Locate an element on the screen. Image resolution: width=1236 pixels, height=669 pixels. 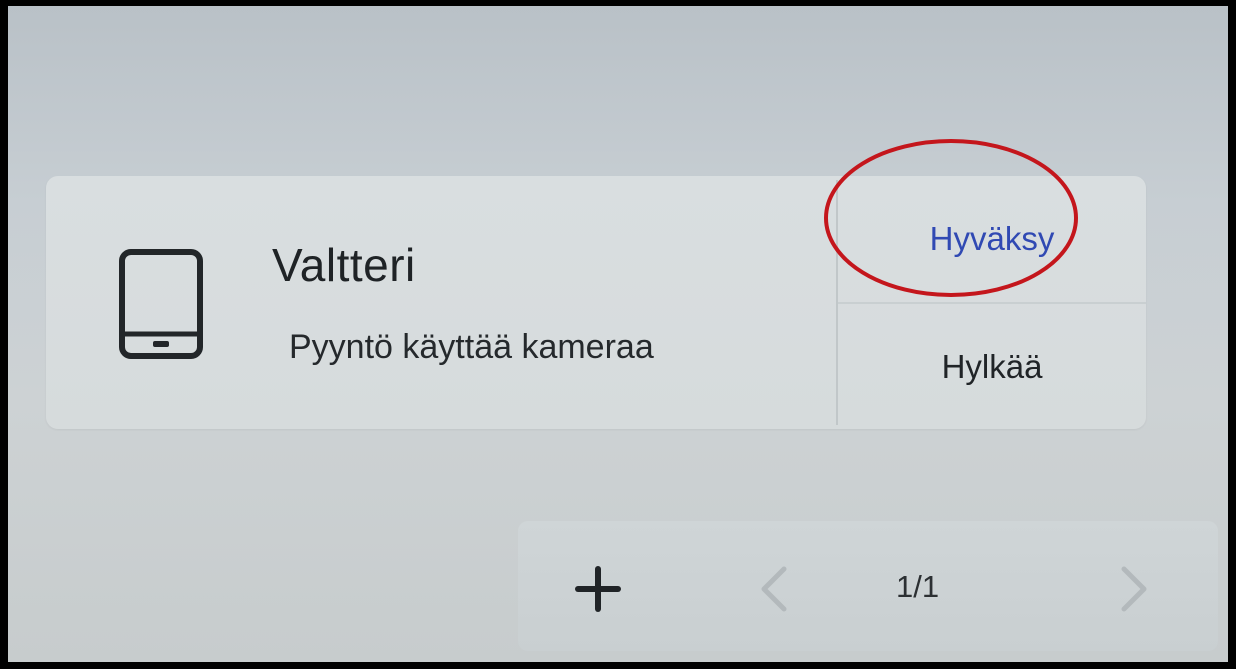
requester-name: Valtteri is located at coordinates (344, 265).